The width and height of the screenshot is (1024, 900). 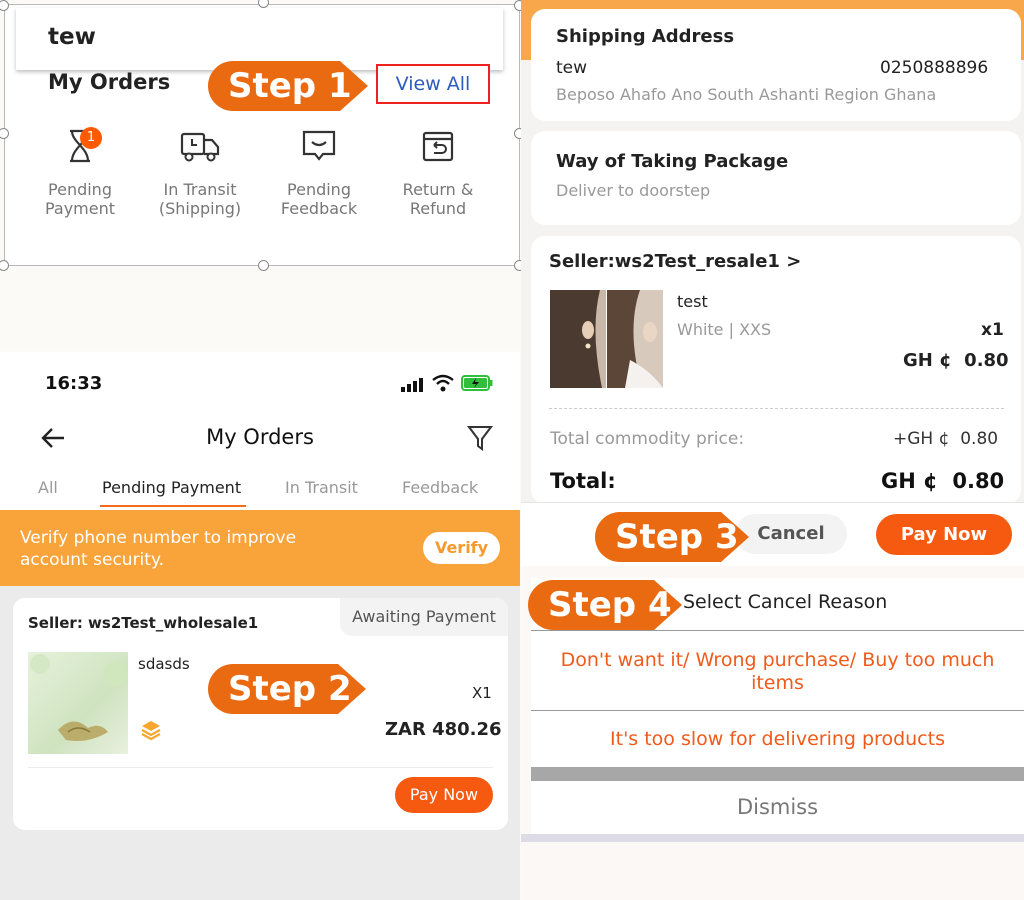 What do you see at coordinates (647, 439) in the screenshot?
I see `commodity-price-label: Total commodity price:` at bounding box center [647, 439].